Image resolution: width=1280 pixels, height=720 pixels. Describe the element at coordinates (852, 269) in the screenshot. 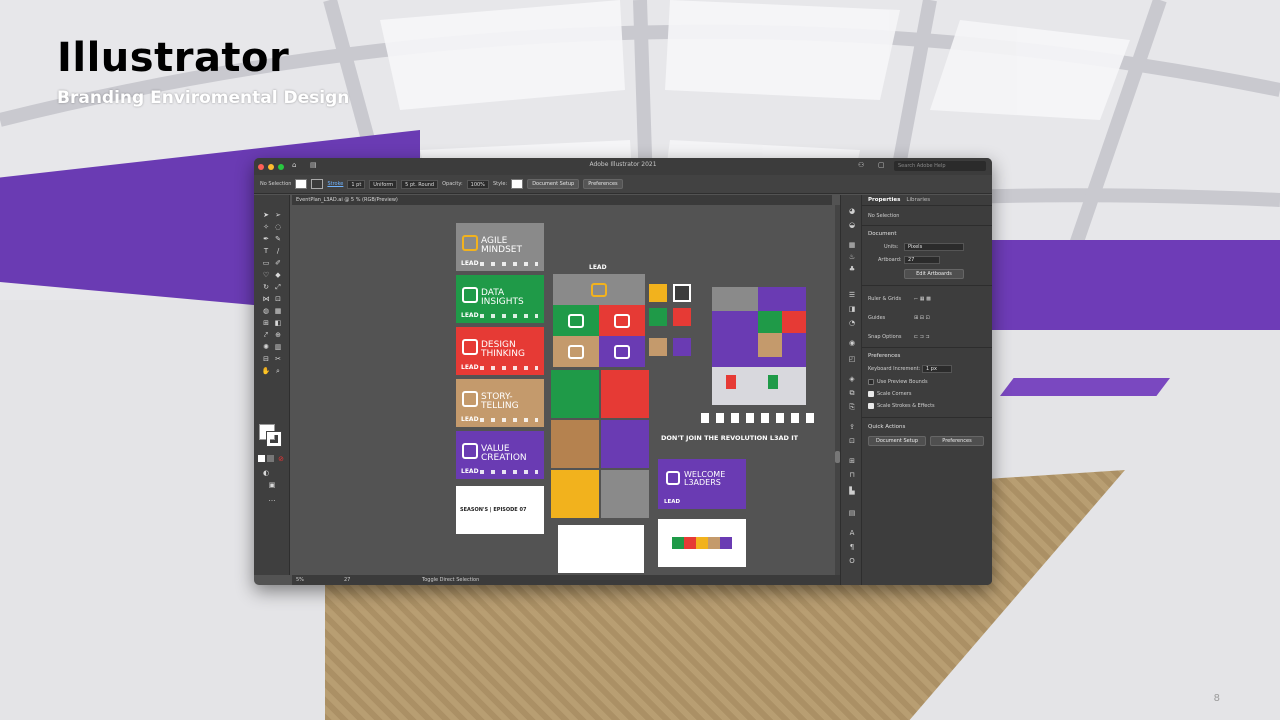

I see `symbols-panel-icon: ♣` at that location.